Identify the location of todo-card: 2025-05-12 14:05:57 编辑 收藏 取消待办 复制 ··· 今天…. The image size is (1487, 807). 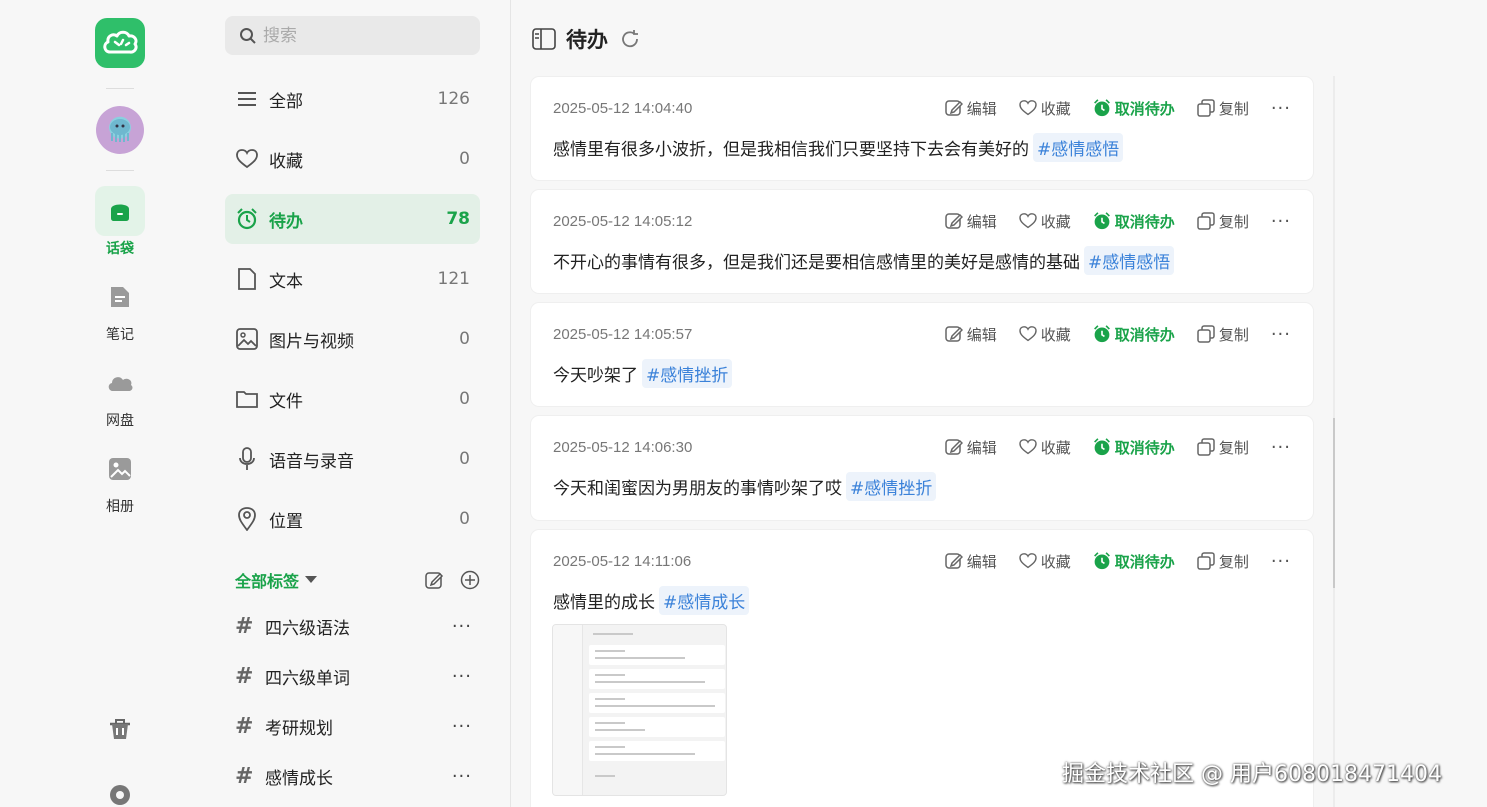
(922, 354).